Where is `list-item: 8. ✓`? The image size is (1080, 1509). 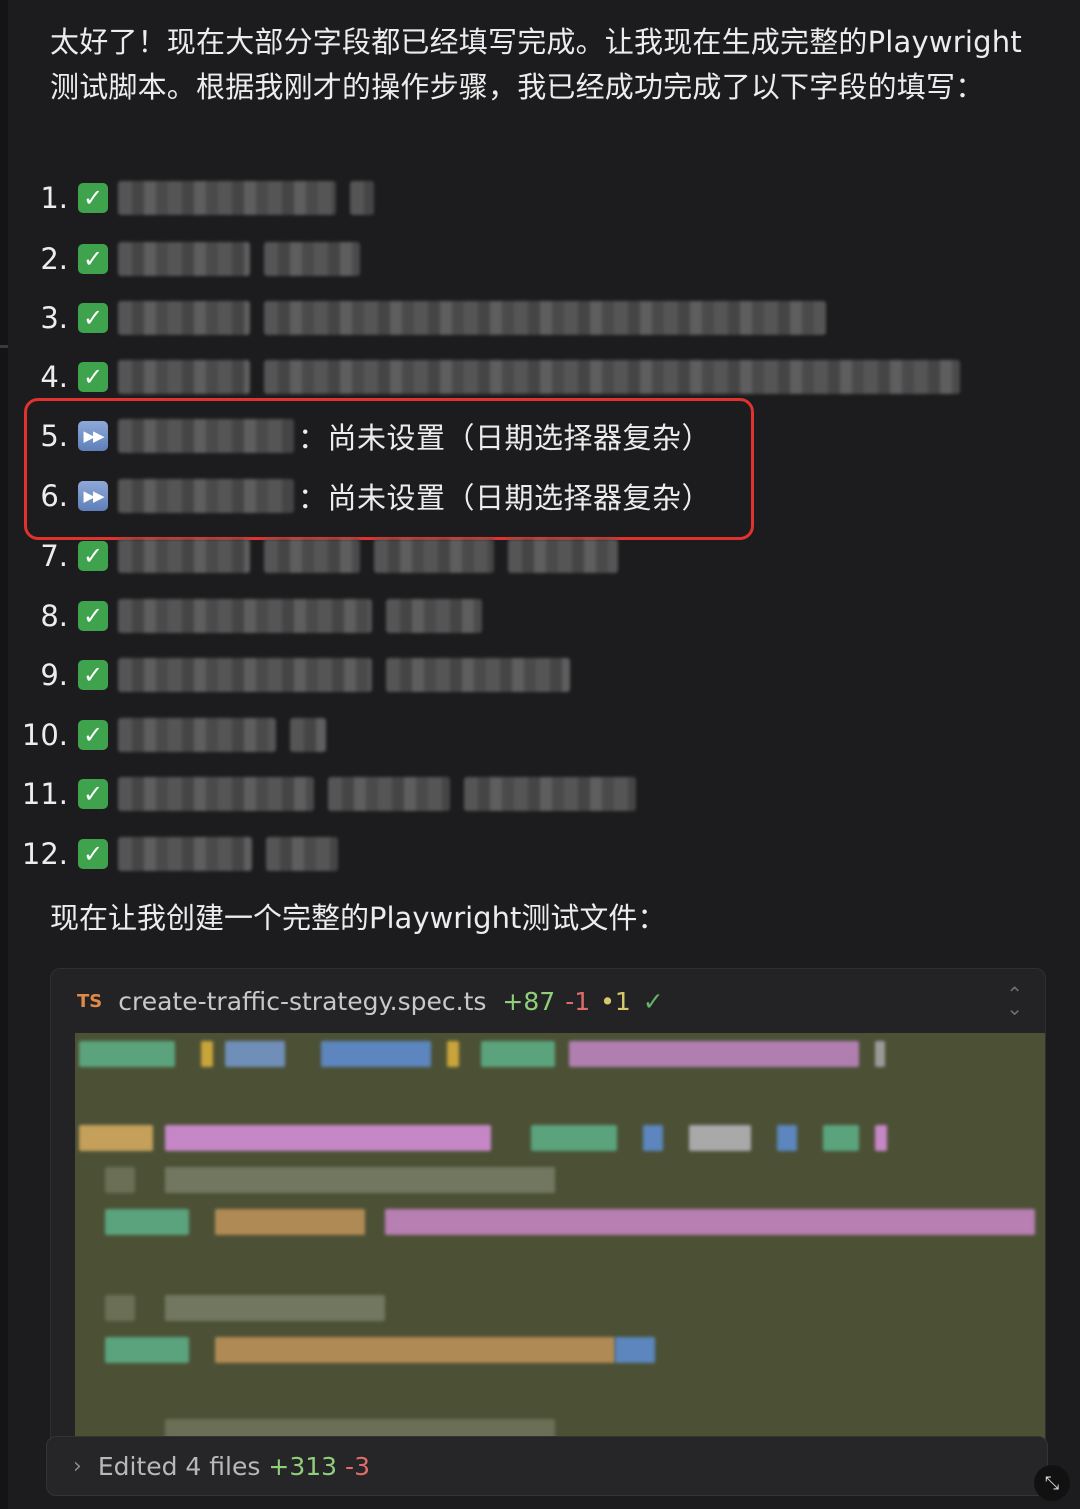
list-item: 8. ✓ is located at coordinates (241, 616).